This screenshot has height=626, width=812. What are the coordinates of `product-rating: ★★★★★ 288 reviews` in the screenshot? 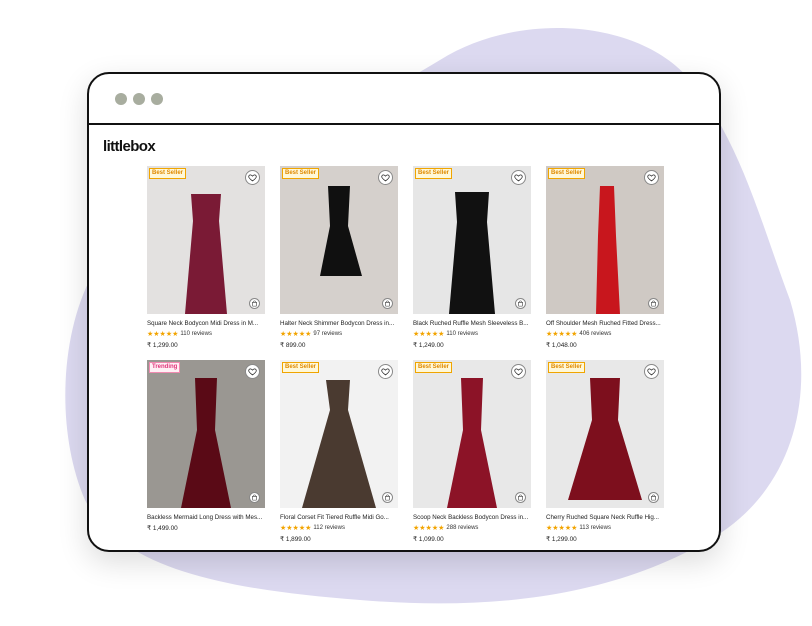 It's located at (472, 528).